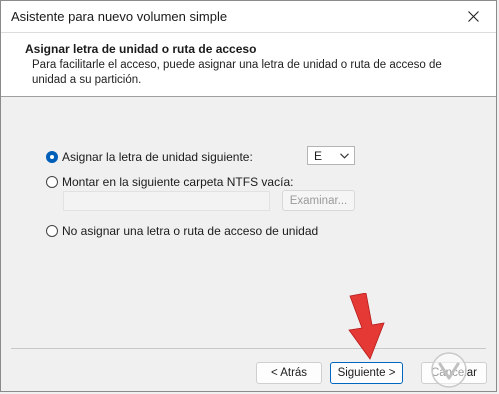 Image resolution: width=499 pixels, height=394 pixels. I want to click on folder-path-input, so click(166, 201).